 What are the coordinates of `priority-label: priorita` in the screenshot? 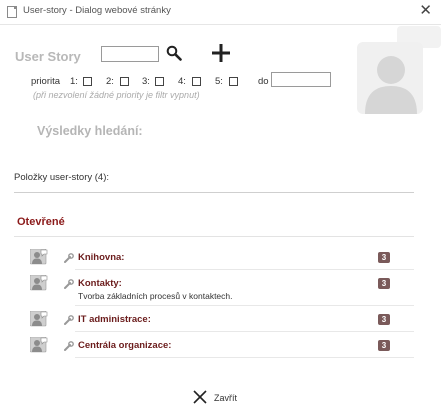 It's located at (46, 81).